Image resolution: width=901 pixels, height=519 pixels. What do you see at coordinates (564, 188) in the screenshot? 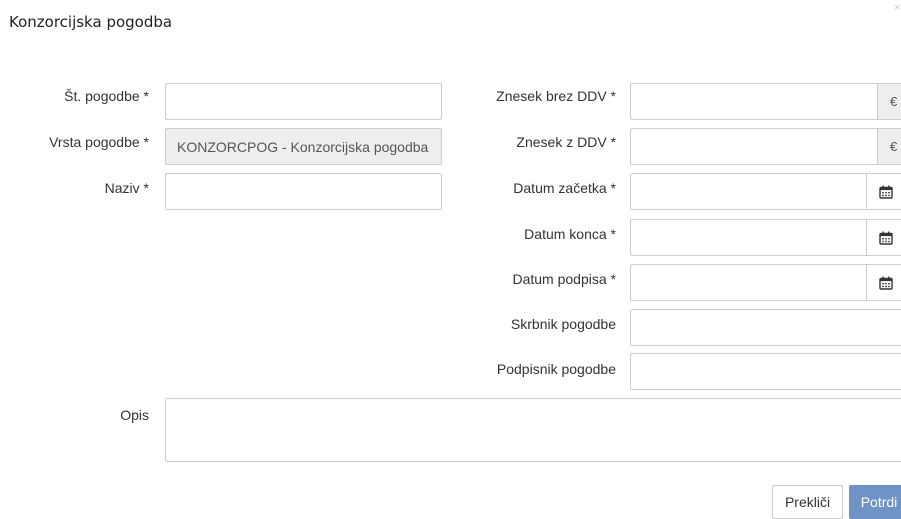
I see `start-date-label: Datum začetka *` at bounding box center [564, 188].